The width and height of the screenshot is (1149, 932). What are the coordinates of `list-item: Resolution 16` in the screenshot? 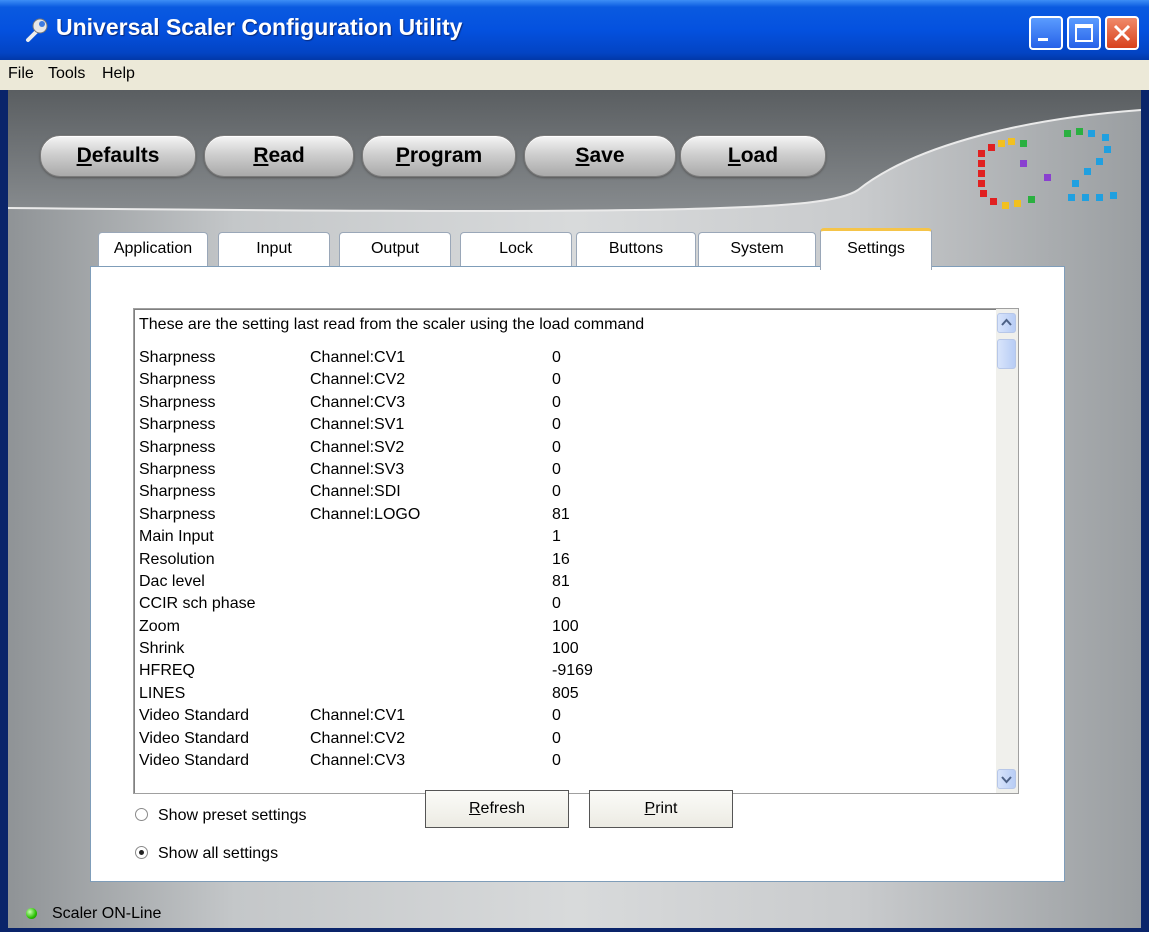 It's located at (391, 560).